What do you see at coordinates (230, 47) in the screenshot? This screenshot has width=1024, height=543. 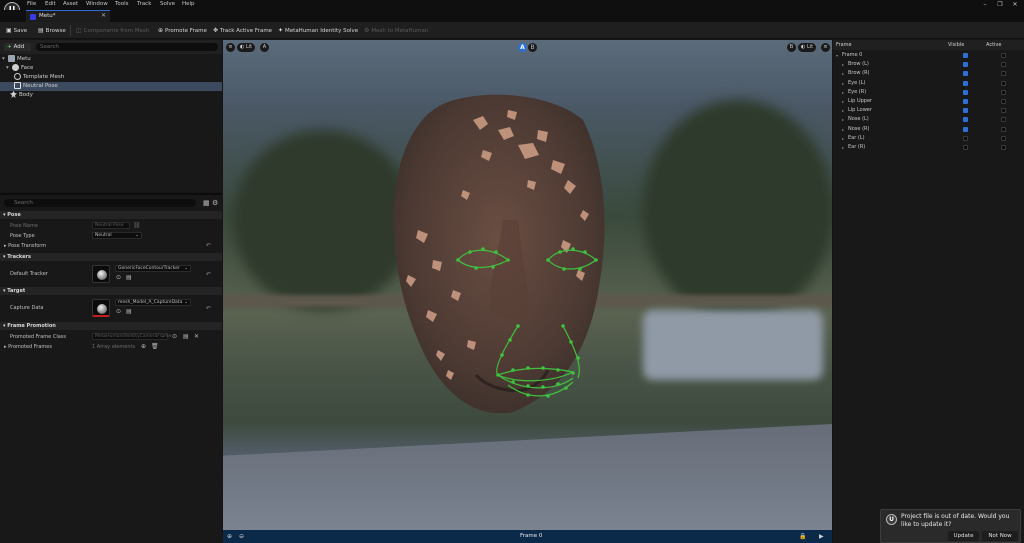 I see `viewport-menu-icon: ≡` at bounding box center [230, 47].